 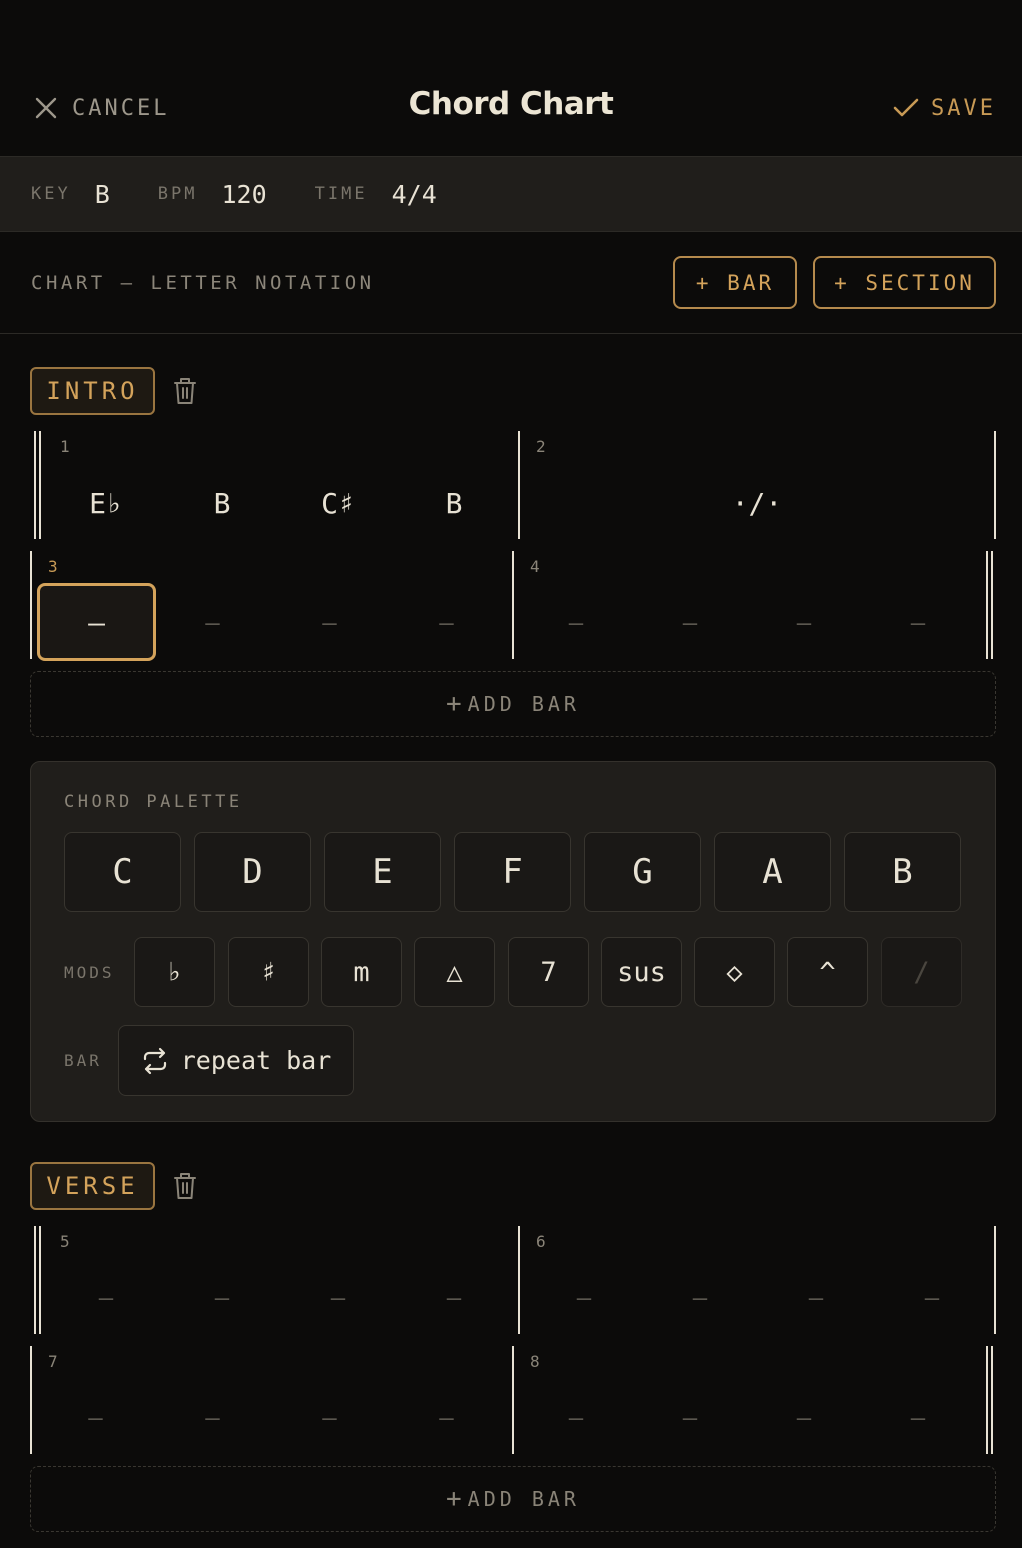 I want to click on beat-slot: C♯, so click(x=338, y=503).